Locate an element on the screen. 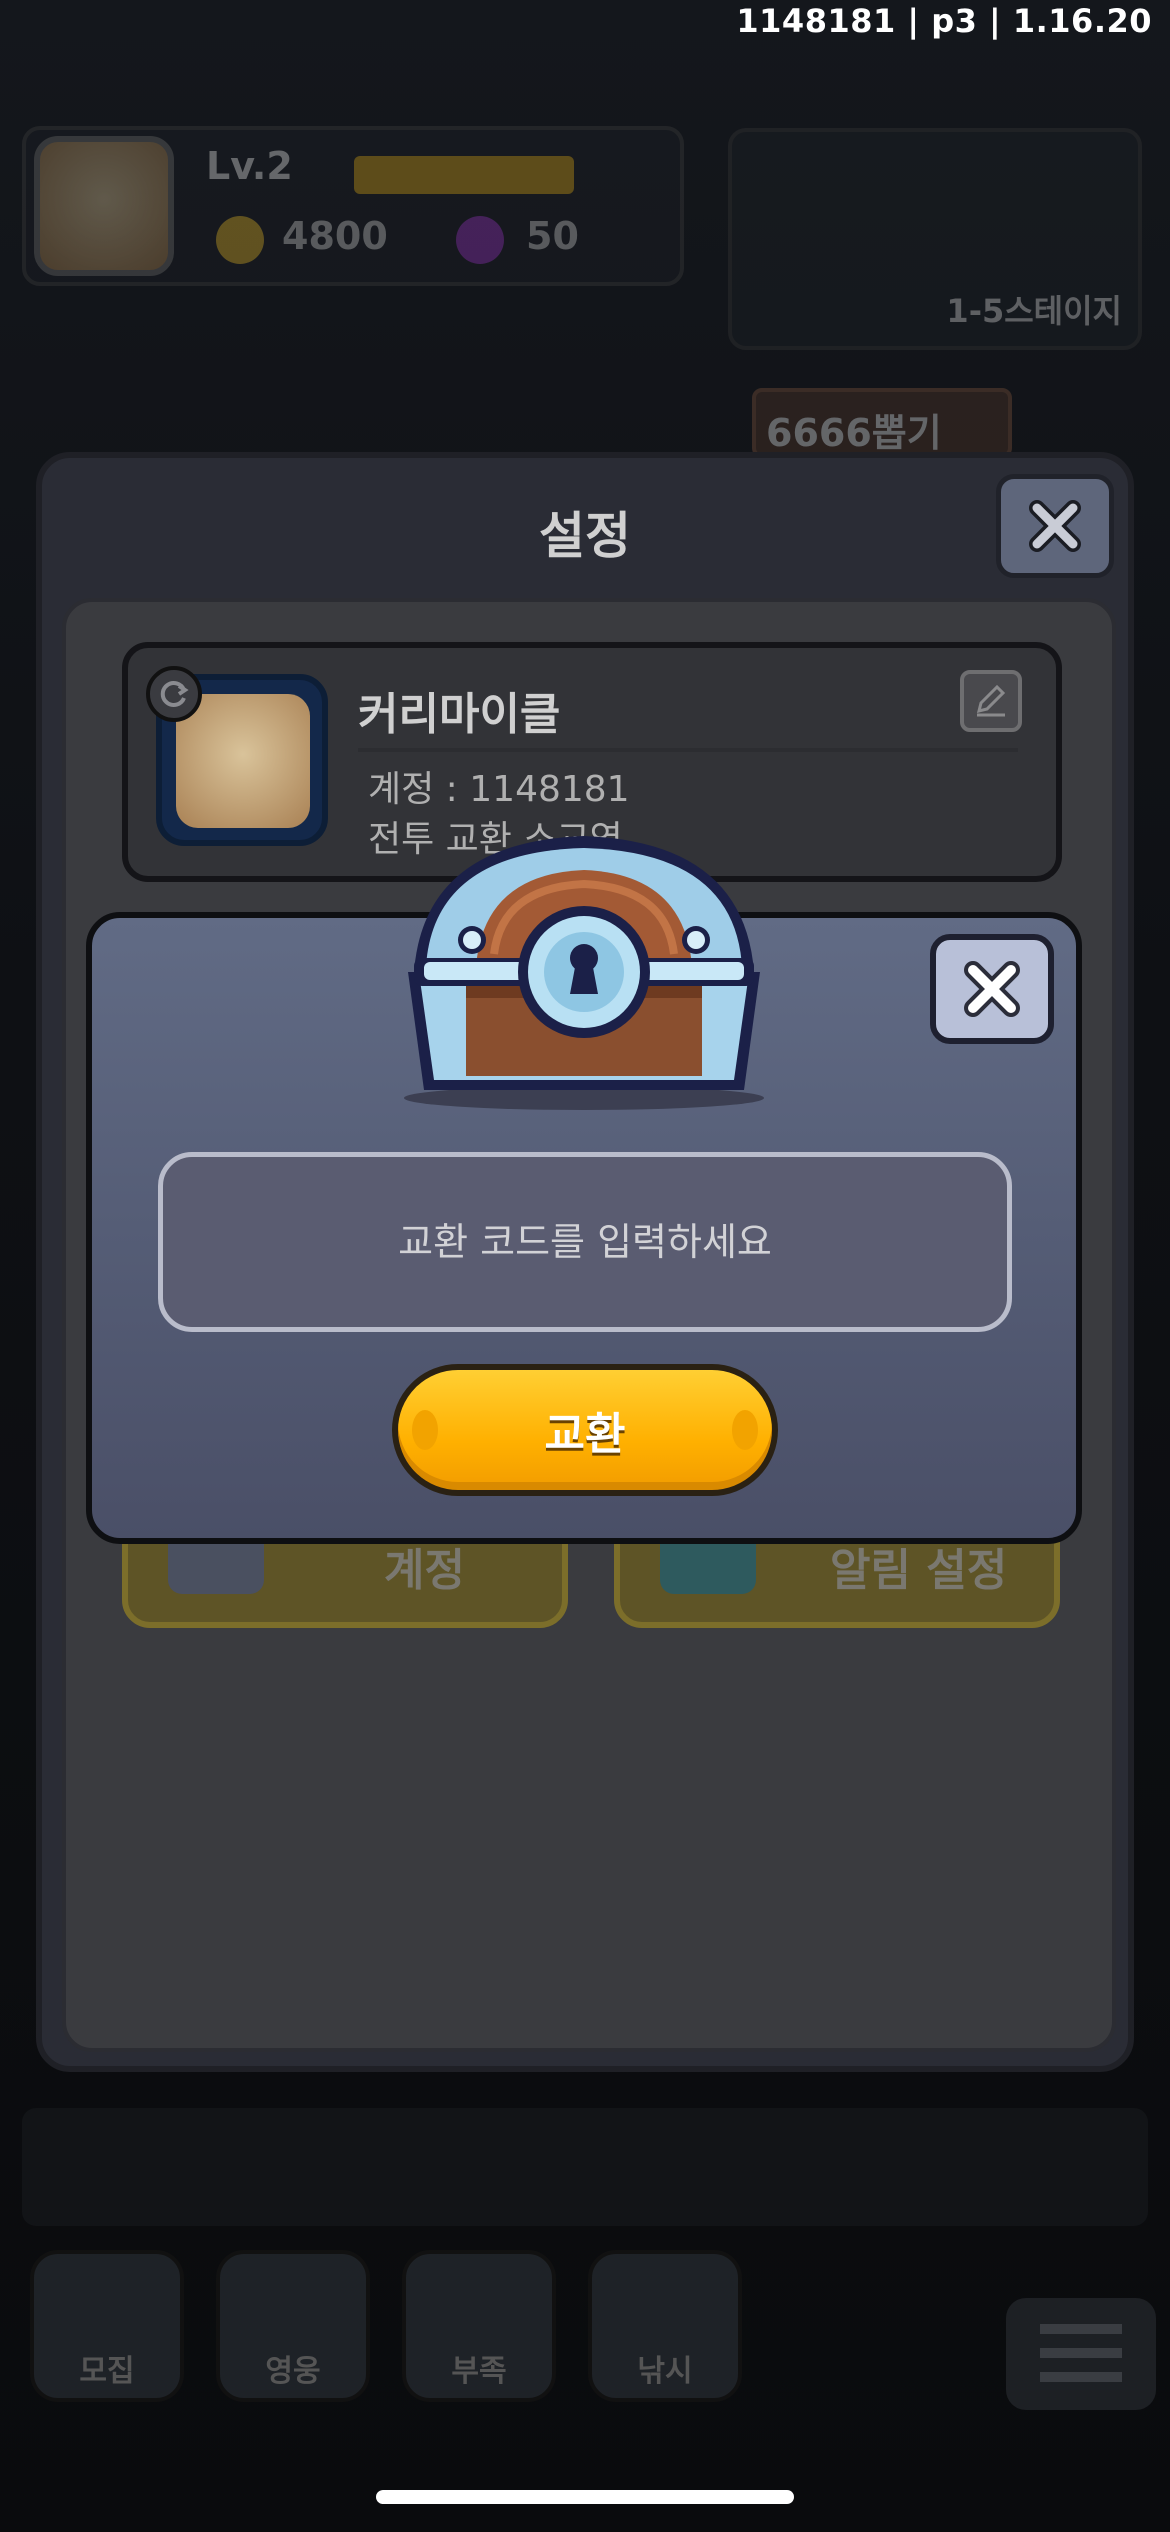  menu-button is located at coordinates (1081, 2354).